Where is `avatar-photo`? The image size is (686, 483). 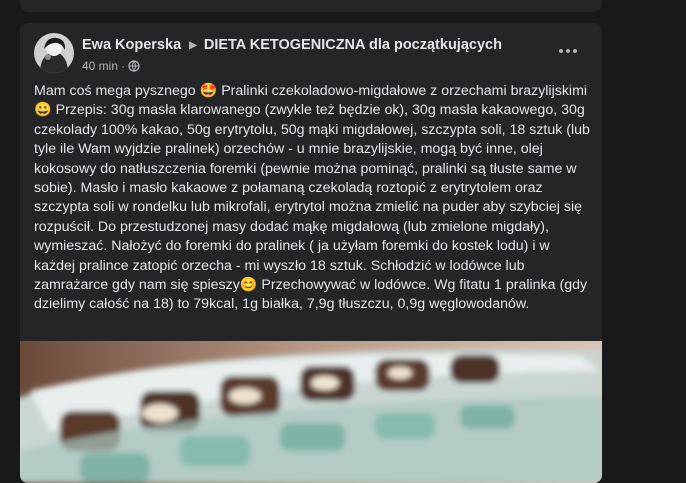
avatar-photo is located at coordinates (54, 53).